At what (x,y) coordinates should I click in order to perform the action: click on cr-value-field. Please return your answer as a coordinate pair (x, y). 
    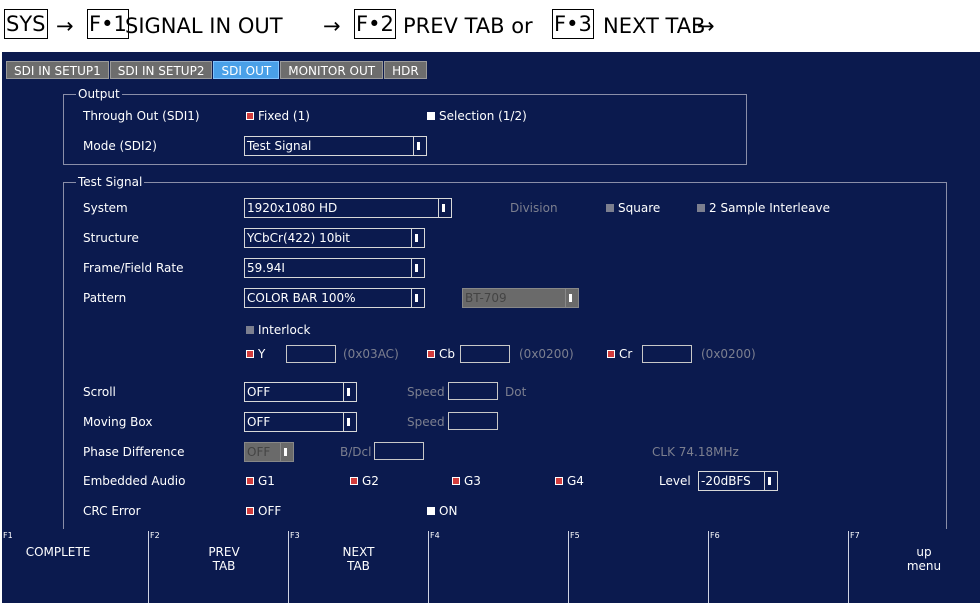
    Looking at the image, I should click on (667, 354).